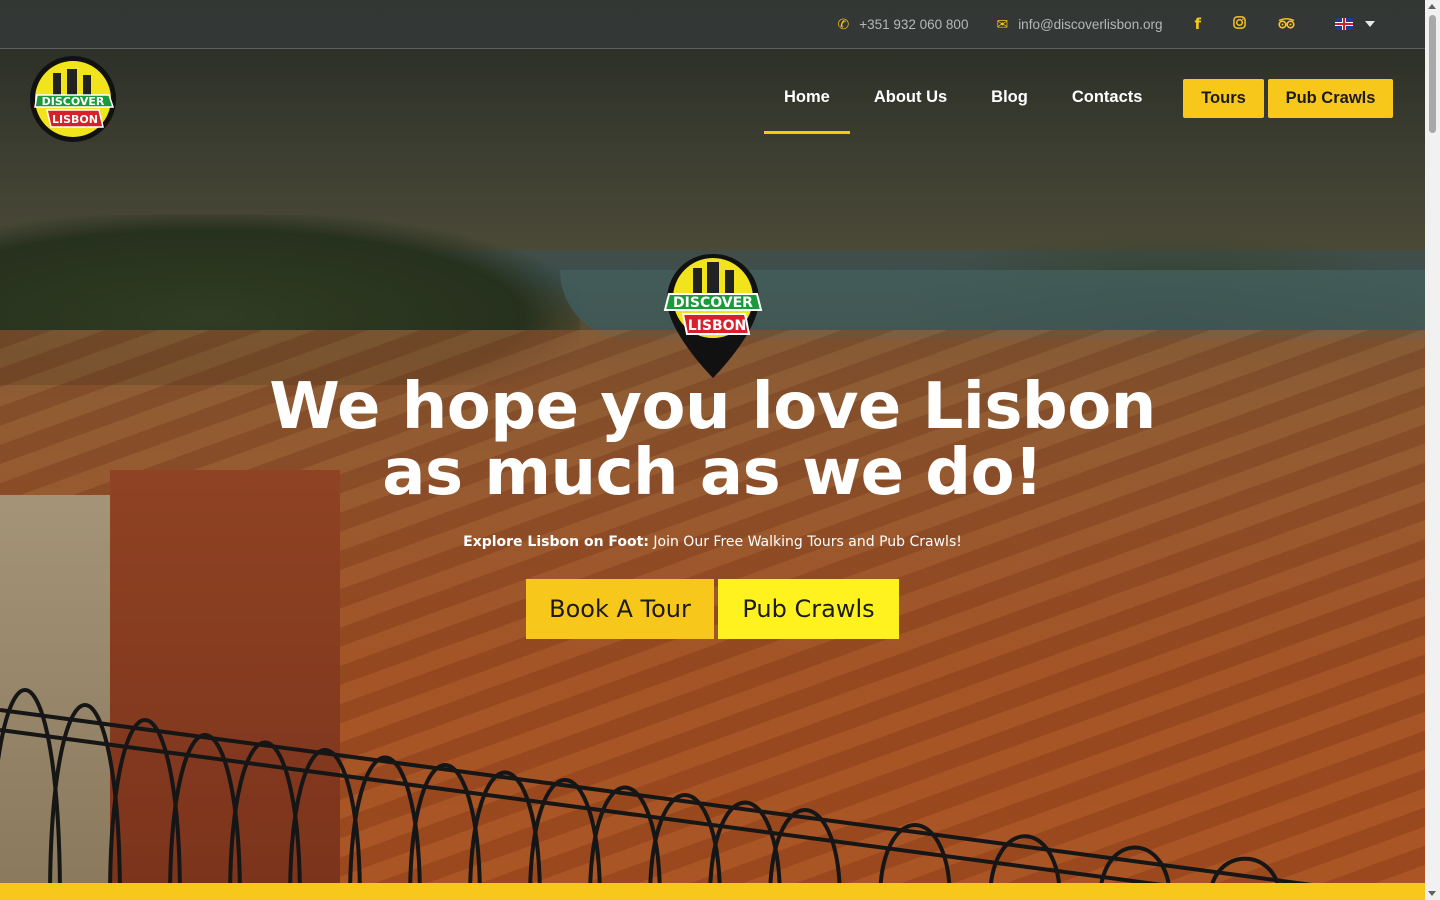 Image resolution: width=1440 pixels, height=900 pixels. I want to click on en-flag-icon, so click(1344, 24).